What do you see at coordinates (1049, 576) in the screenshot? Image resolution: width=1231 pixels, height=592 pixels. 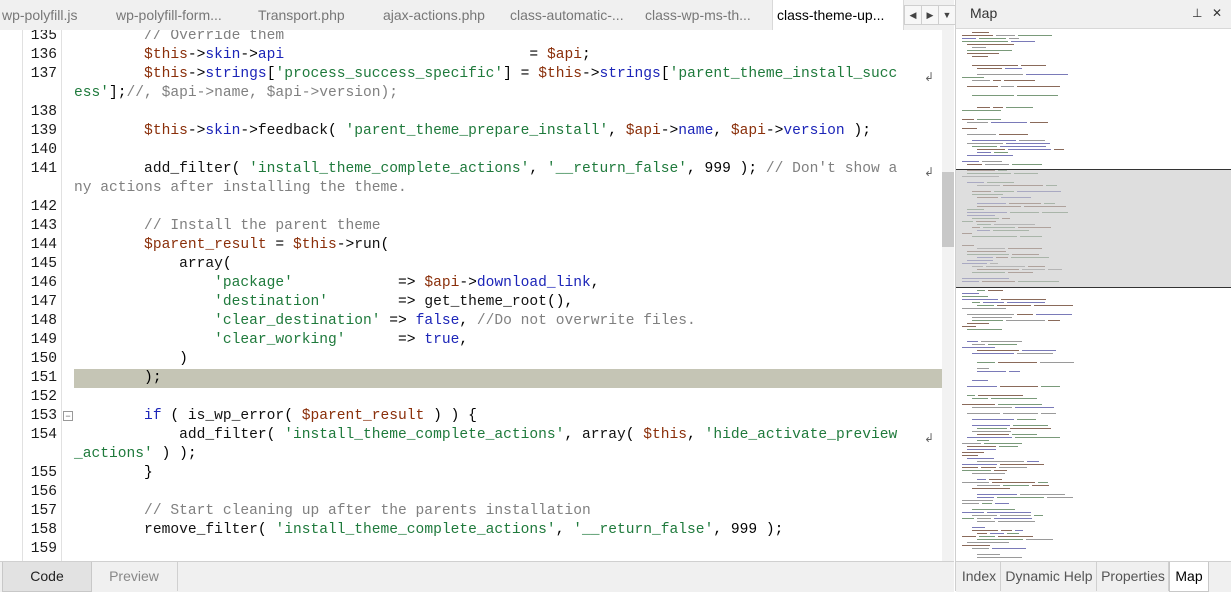 I see `tab-dynamic-help: Dynamic Help` at bounding box center [1049, 576].